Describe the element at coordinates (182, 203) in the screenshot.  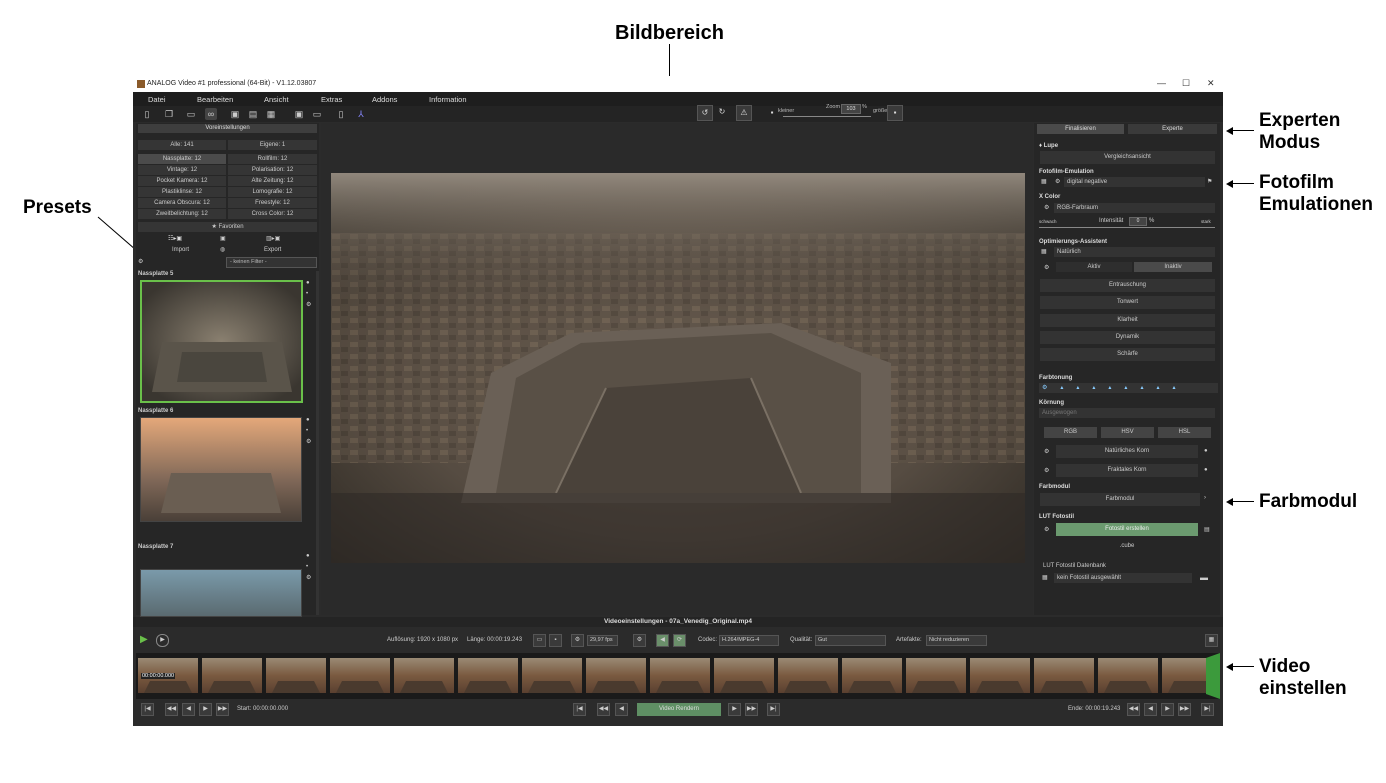
I see `preset-camera-obscura: Camera Obscura: 12` at that location.